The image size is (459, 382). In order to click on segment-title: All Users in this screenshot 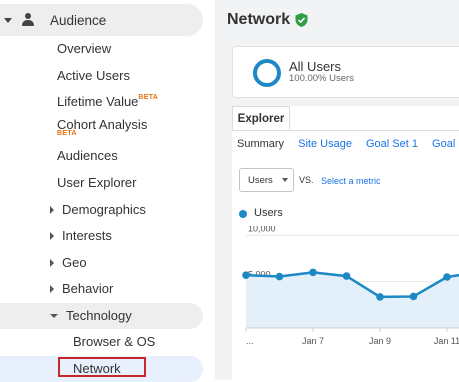, I will do `click(315, 66)`.